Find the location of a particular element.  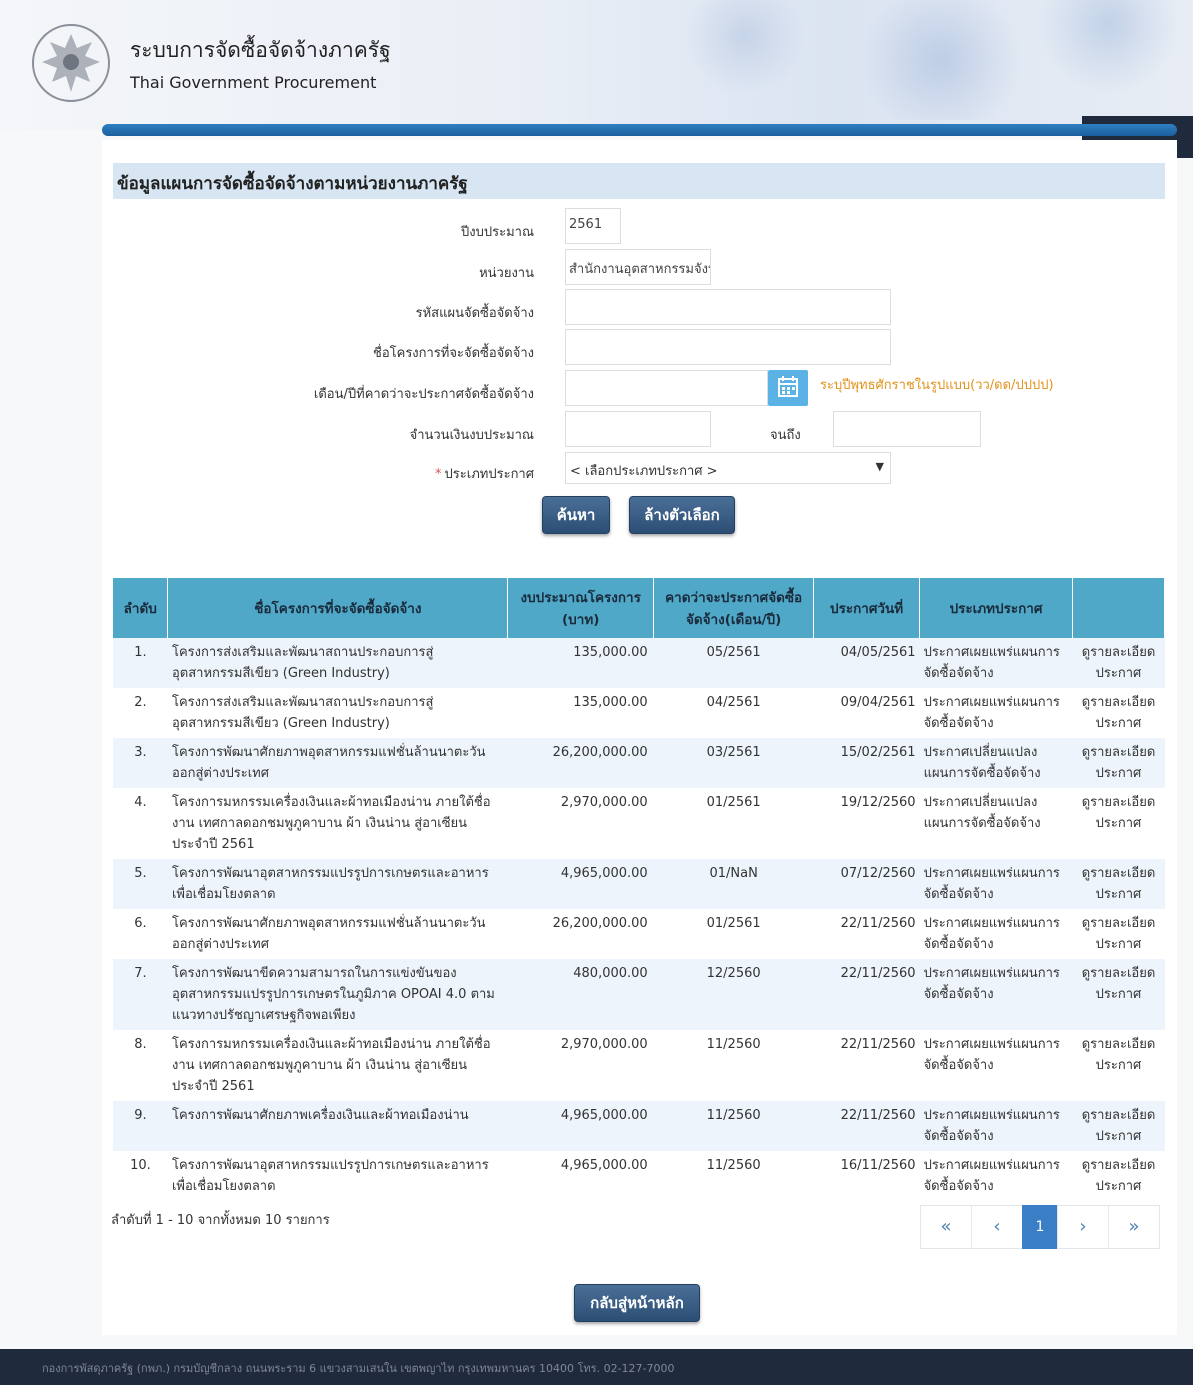

required-marker: * is located at coordinates (438, 474).